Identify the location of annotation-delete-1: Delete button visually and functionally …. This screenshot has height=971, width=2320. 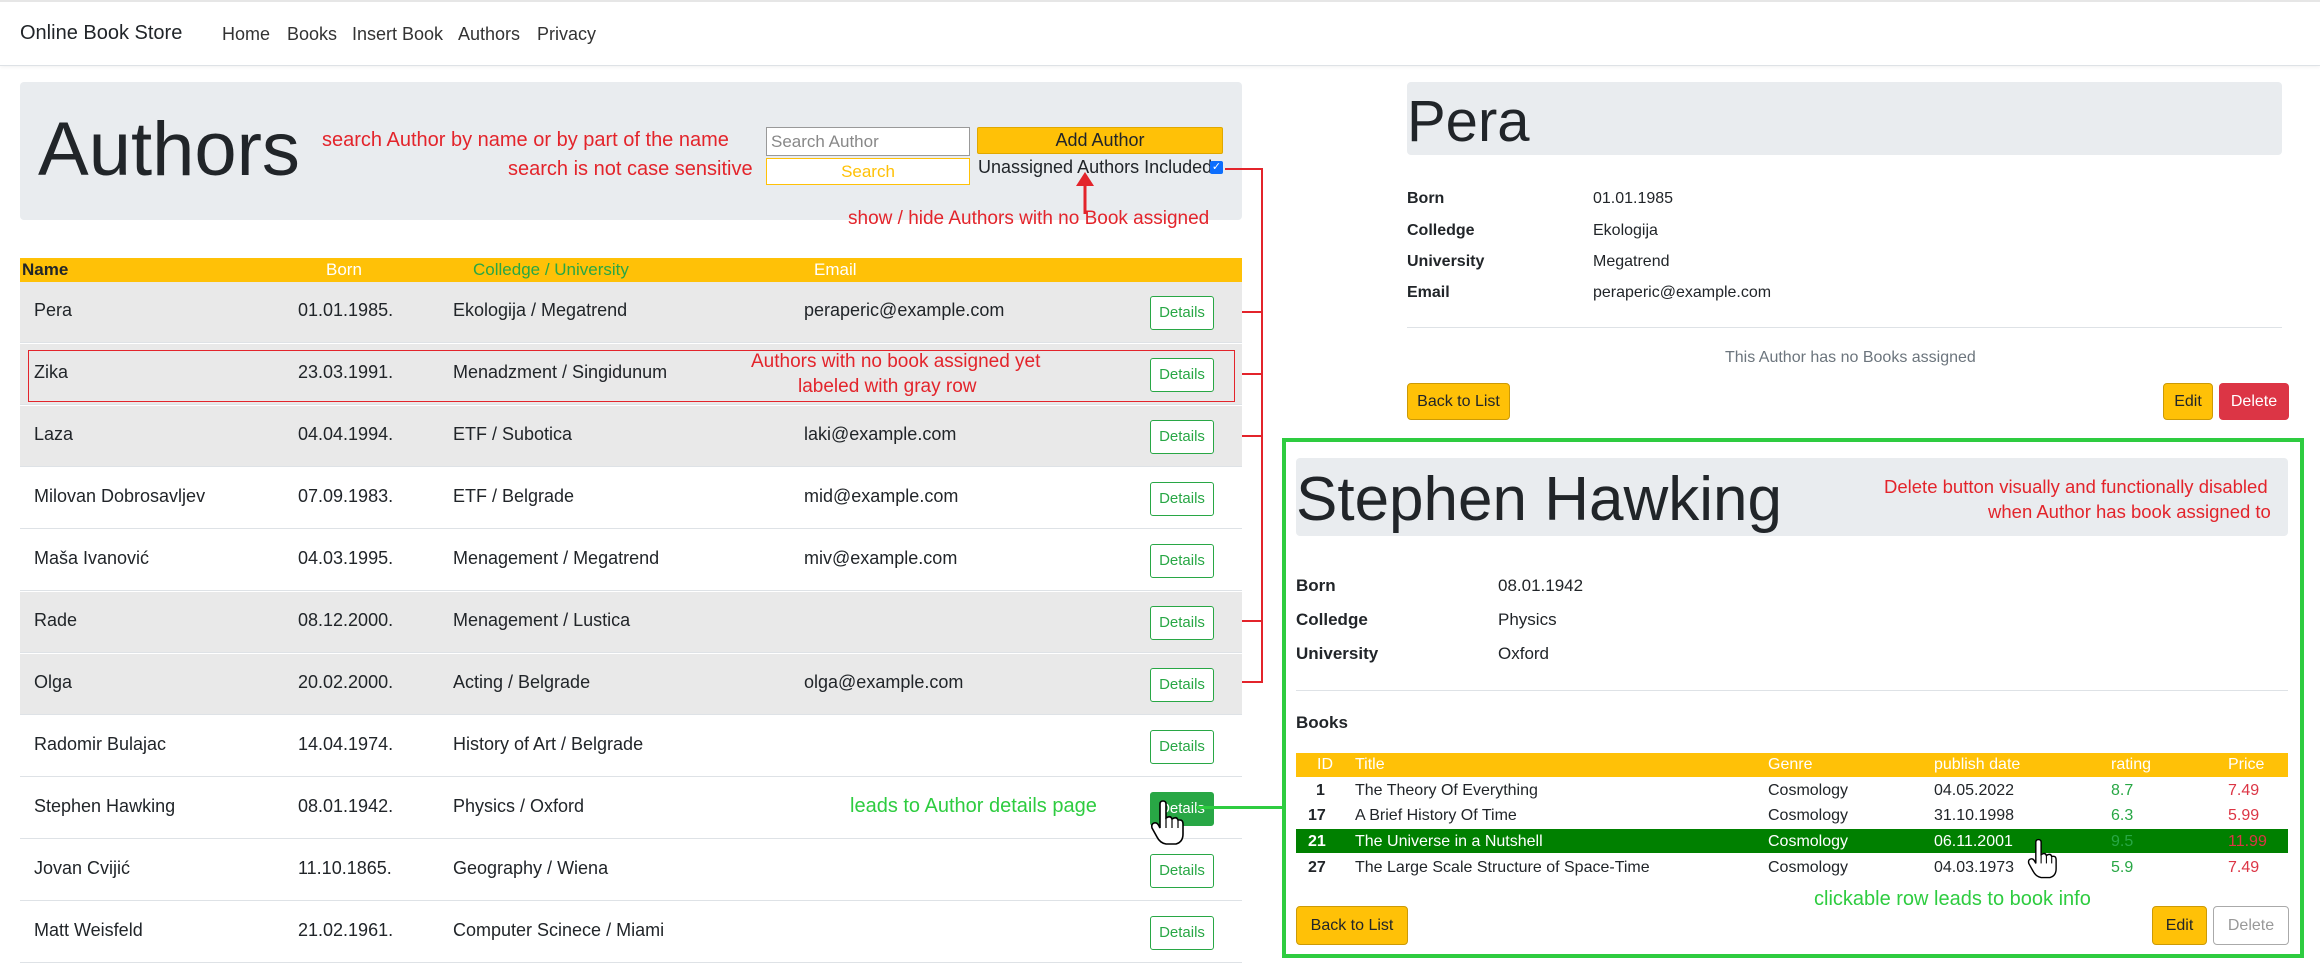
(2076, 486).